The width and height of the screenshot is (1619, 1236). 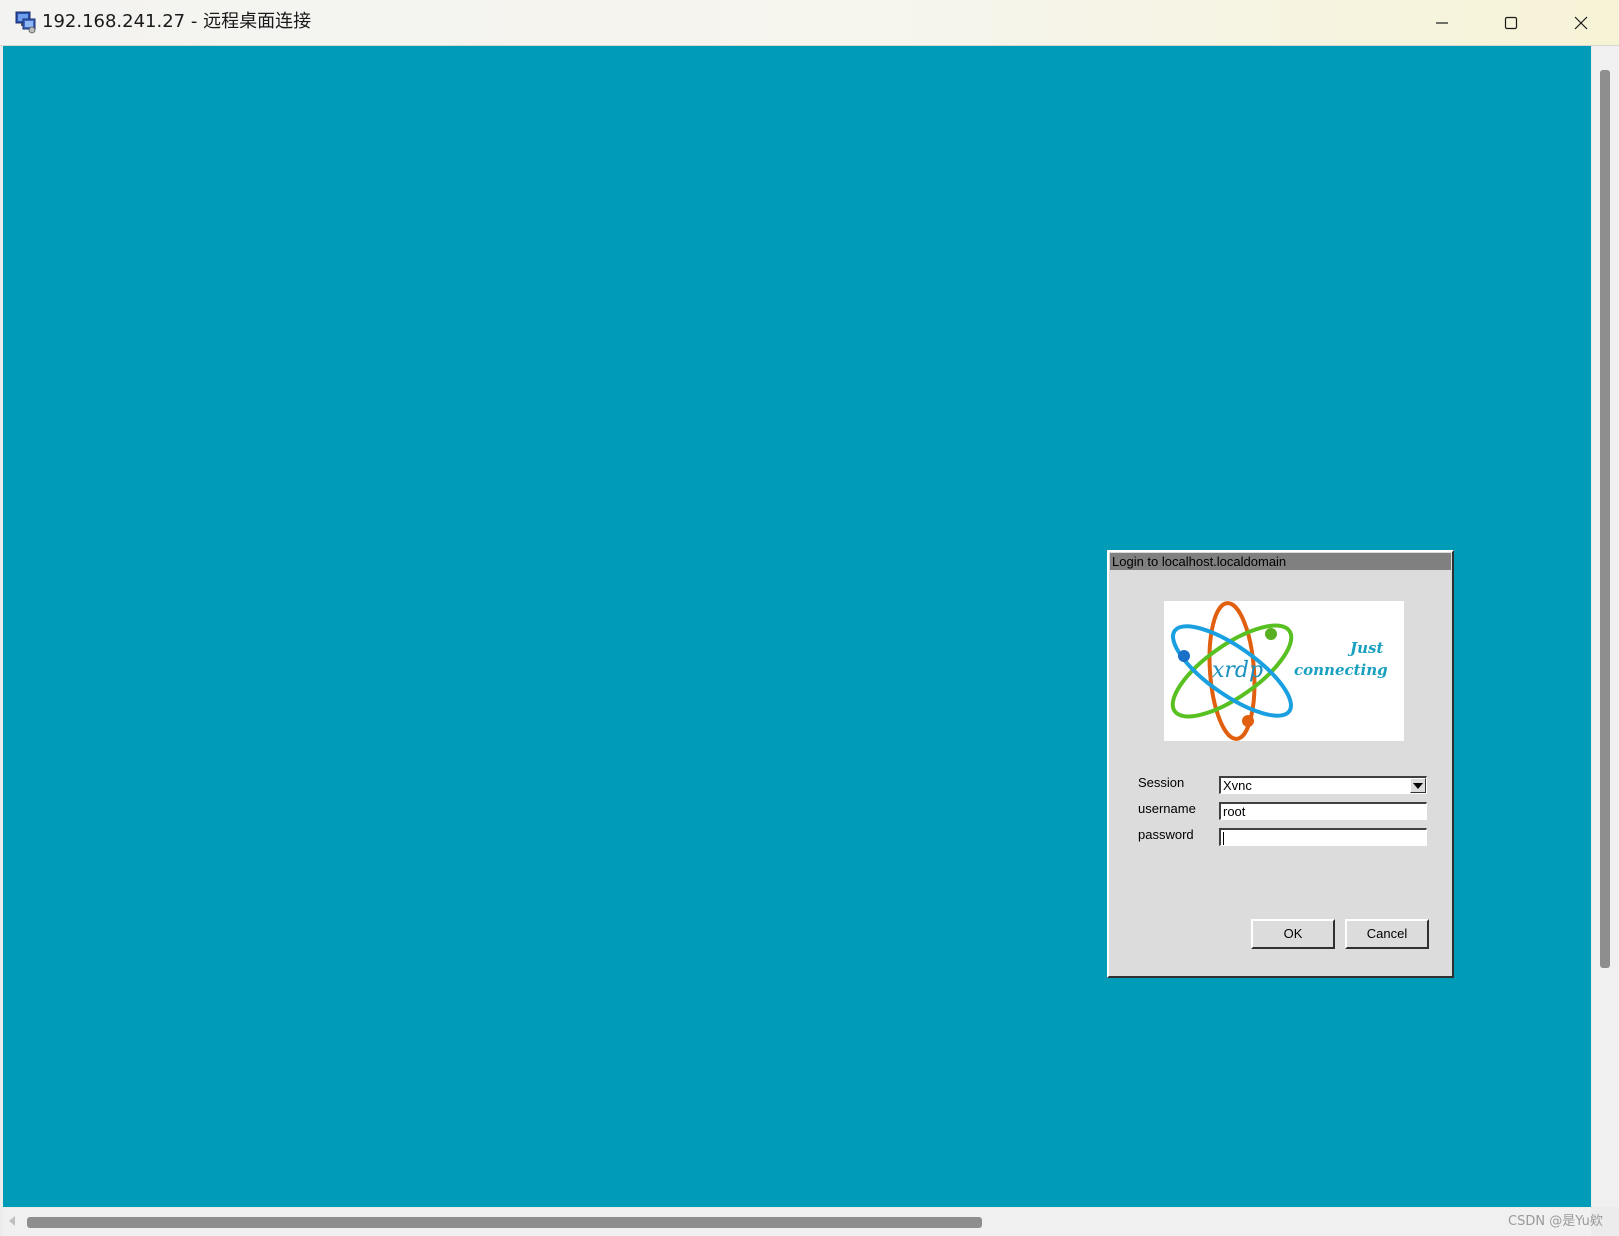 I want to click on login-dialog: Login to localhost.localdomain xrdp Just, so click(x=1280, y=764).